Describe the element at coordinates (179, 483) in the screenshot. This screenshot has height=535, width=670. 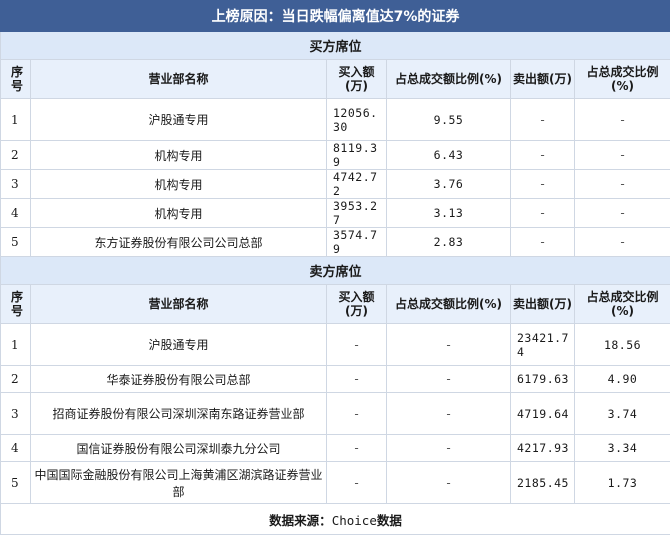
I see `cell-branch-name: 中国国际金融股份有限公司上海黄浦区湖滨路证券营业部` at that location.